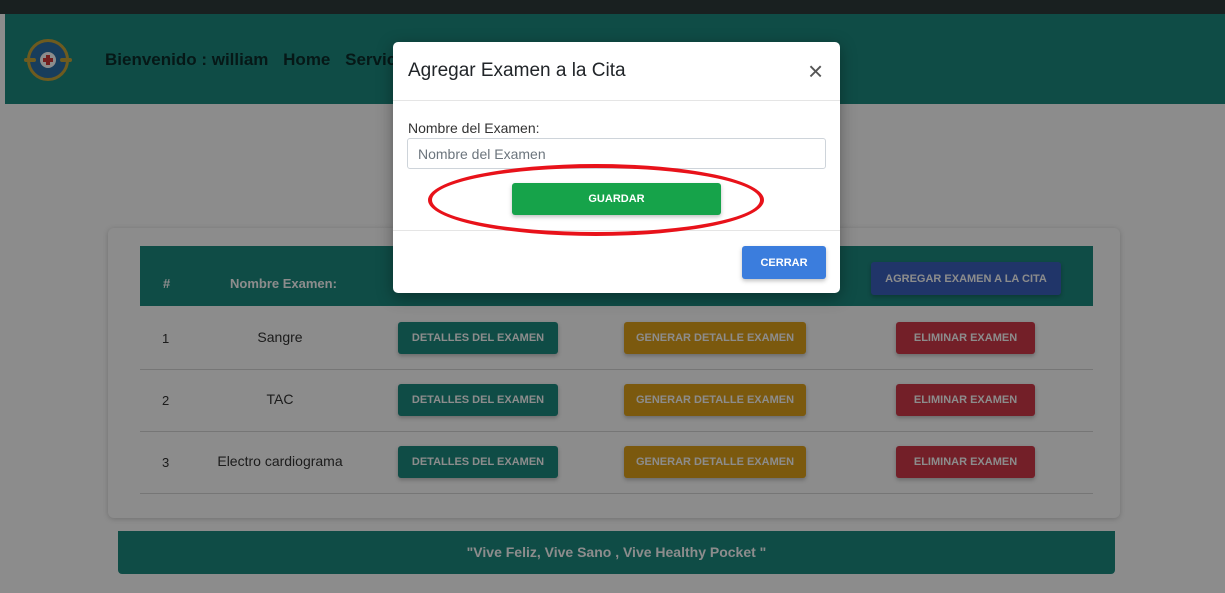 This screenshot has height=593, width=1225. Describe the element at coordinates (517, 70) in the screenshot. I see `modal-title: Agregar Examen a la Cita` at that location.